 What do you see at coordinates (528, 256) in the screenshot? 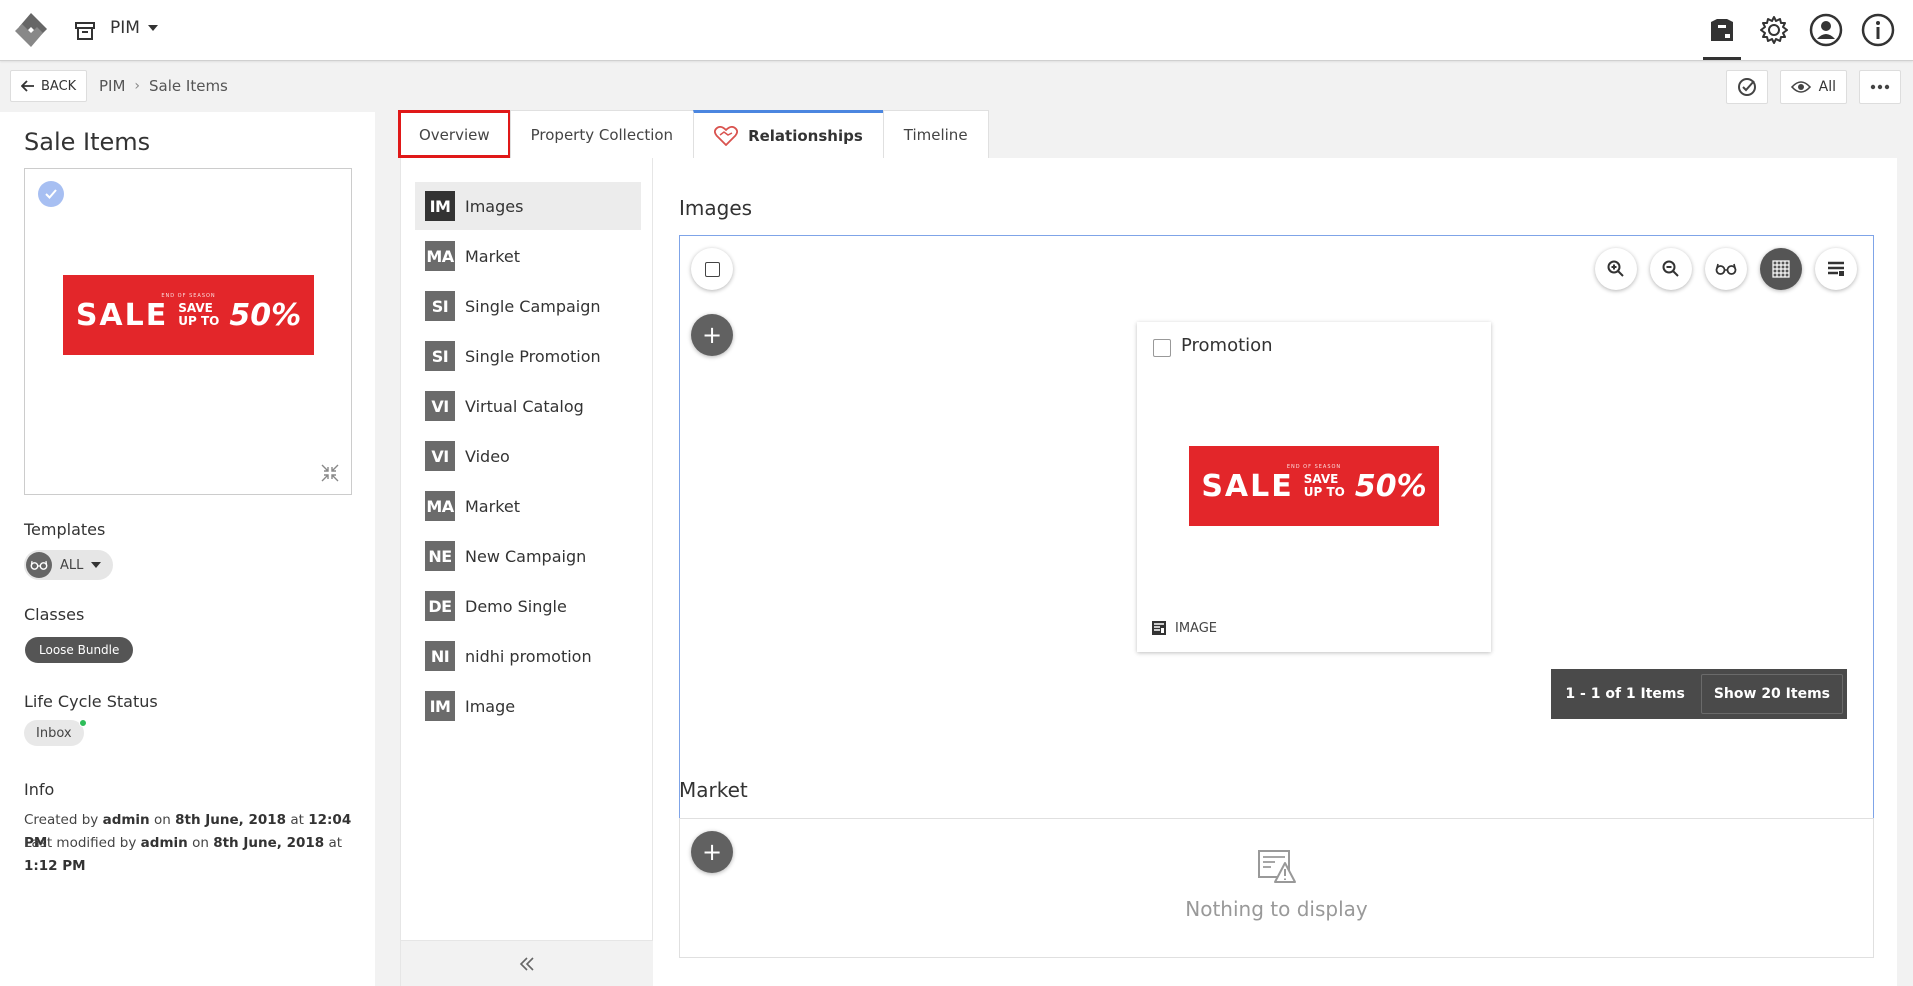
I see `relationship-item-market: MA Market` at bounding box center [528, 256].